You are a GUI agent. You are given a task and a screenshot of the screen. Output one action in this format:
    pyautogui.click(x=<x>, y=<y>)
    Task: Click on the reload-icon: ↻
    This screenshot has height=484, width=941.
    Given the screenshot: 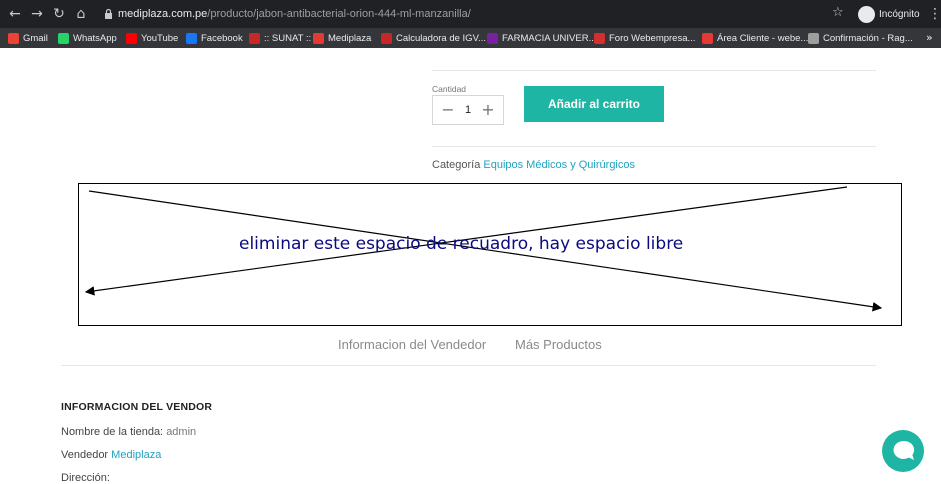 What is the action you would take?
    pyautogui.click(x=59, y=14)
    